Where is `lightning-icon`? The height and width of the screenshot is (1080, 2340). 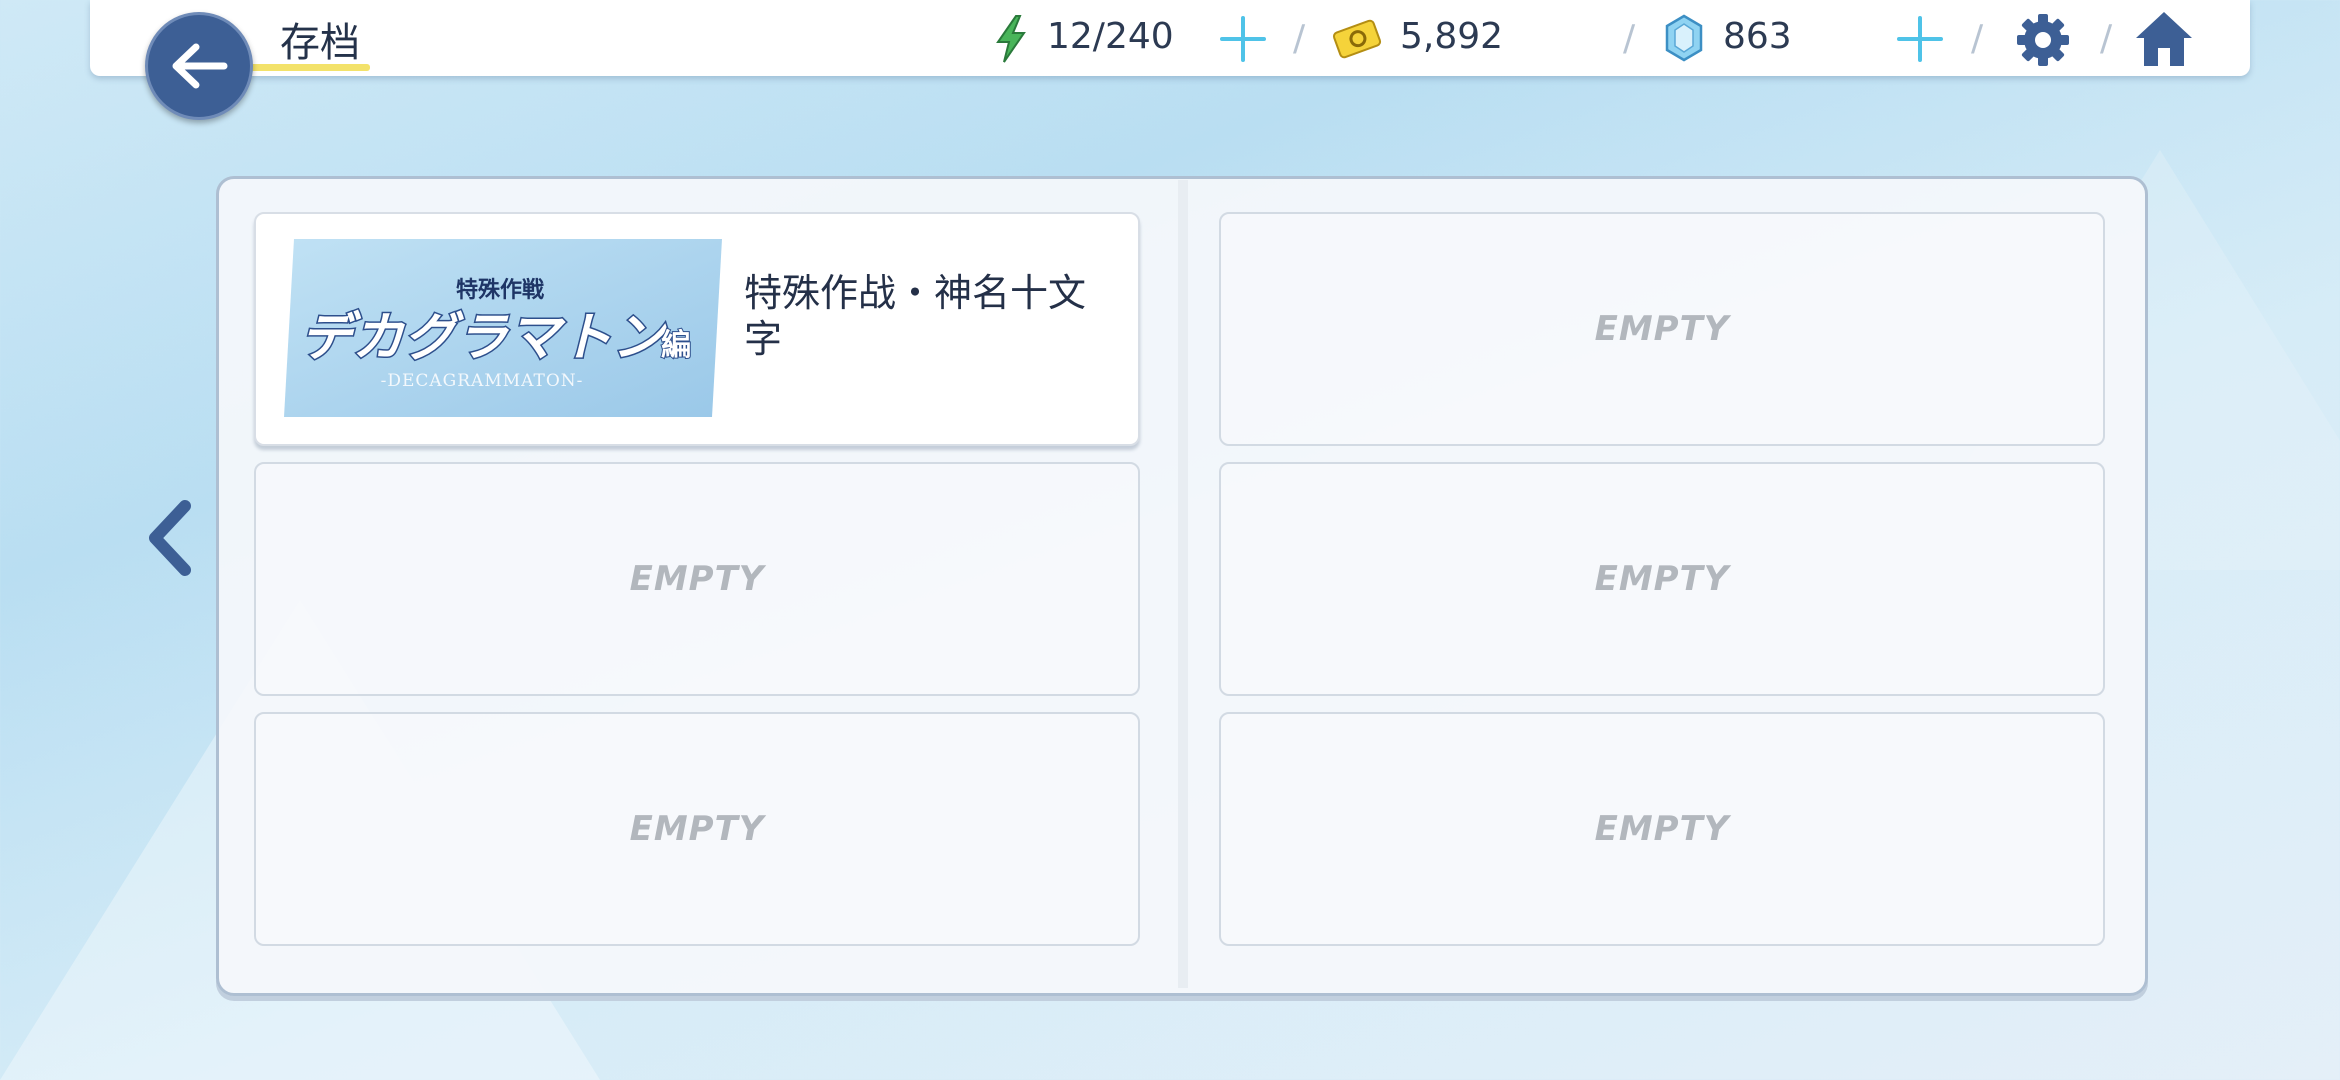 lightning-icon is located at coordinates (1011, 39).